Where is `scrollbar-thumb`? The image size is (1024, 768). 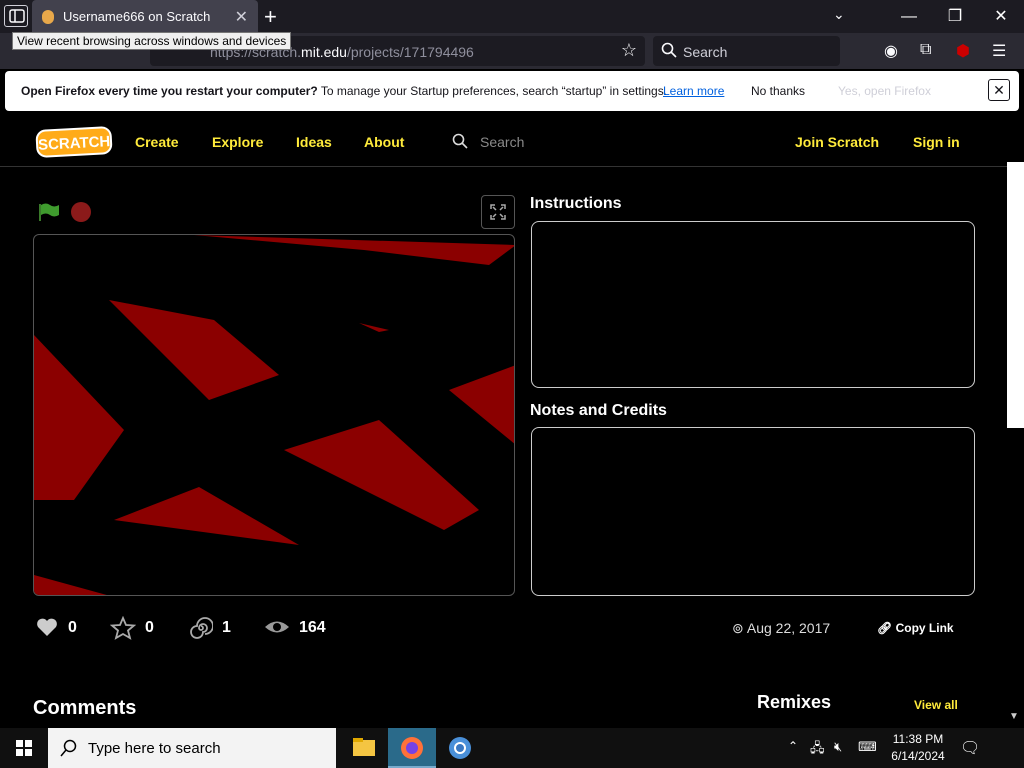
scrollbar-thumb is located at coordinates (1015, 295).